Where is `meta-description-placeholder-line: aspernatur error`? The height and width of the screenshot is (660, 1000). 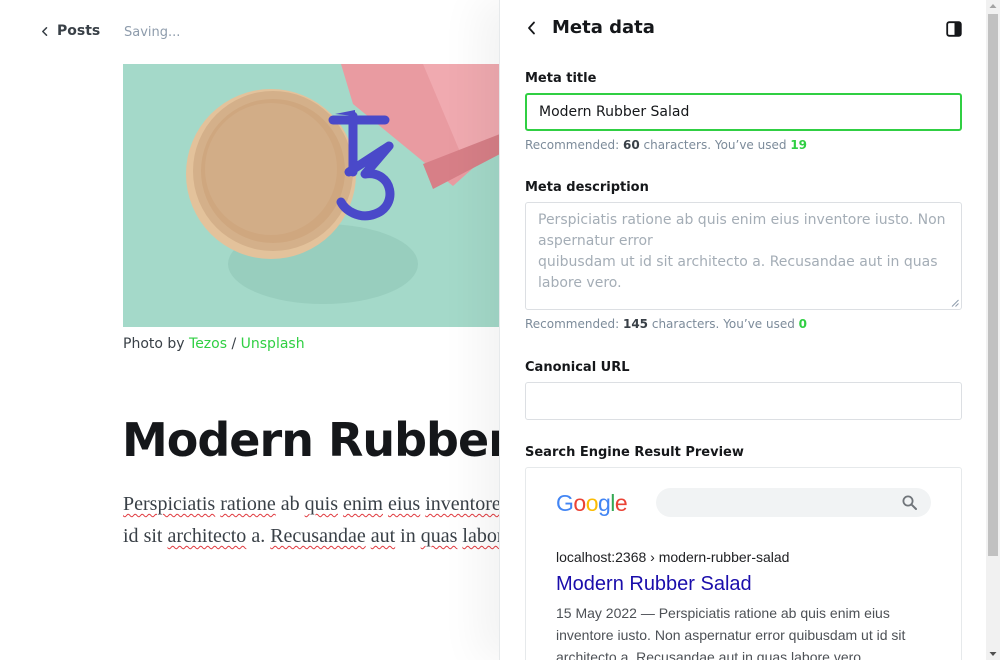
meta-description-placeholder-line: aspernatur error is located at coordinates (595, 241).